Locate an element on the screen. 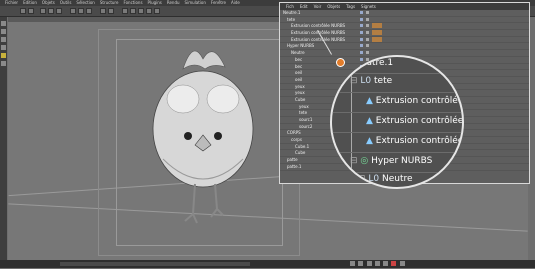 Image resolution: width=535 pixels, height=269 pixels. object-label: Extrusion contrôlée NURBS is located at coordinates (318, 39).